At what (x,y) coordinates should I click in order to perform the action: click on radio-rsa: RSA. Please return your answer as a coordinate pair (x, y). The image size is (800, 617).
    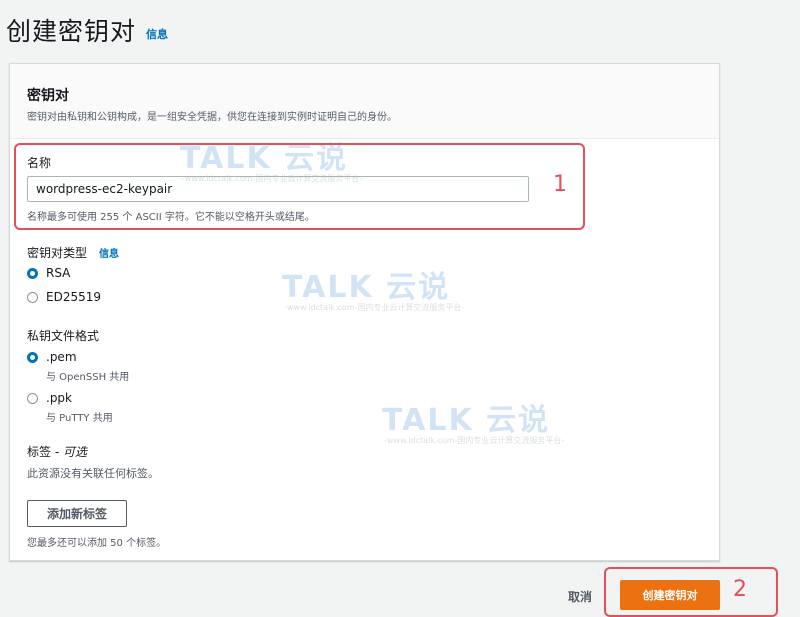
    Looking at the image, I should click on (48, 273).